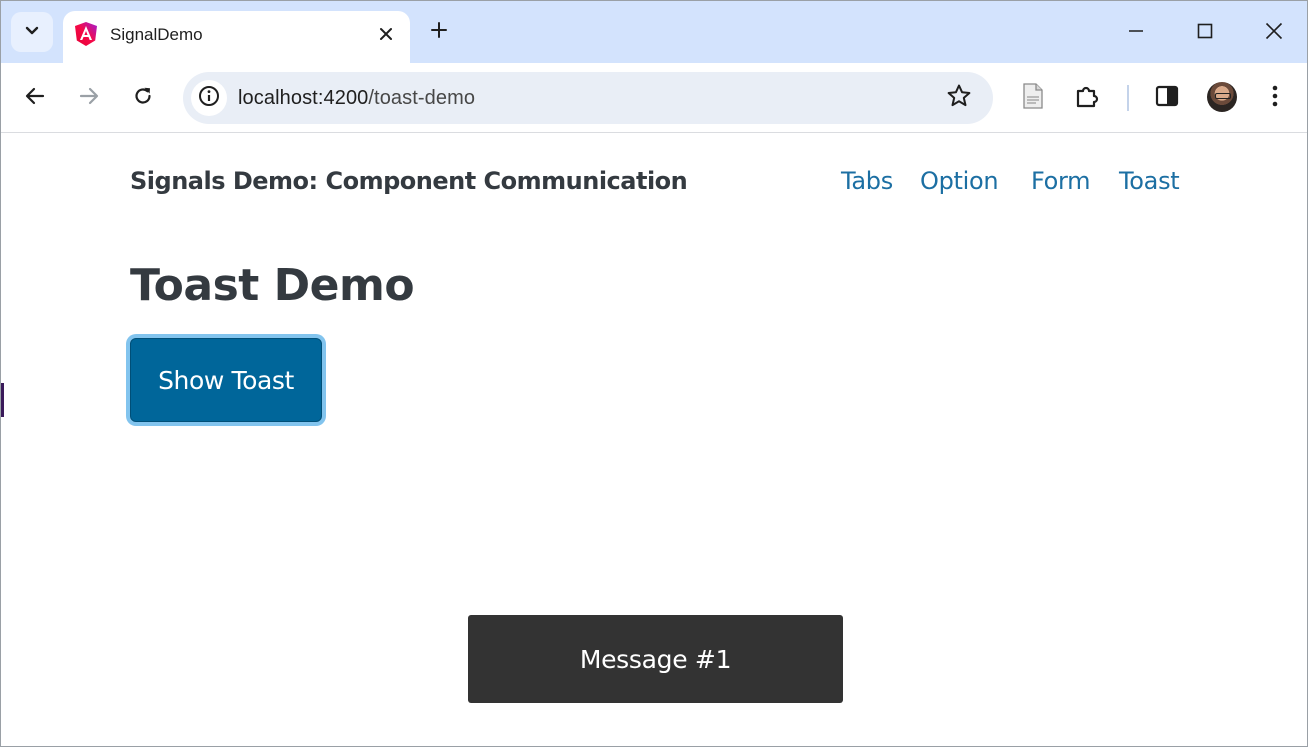 The height and width of the screenshot is (747, 1308). I want to click on nav-link-tabs: Tabs, so click(867, 181).